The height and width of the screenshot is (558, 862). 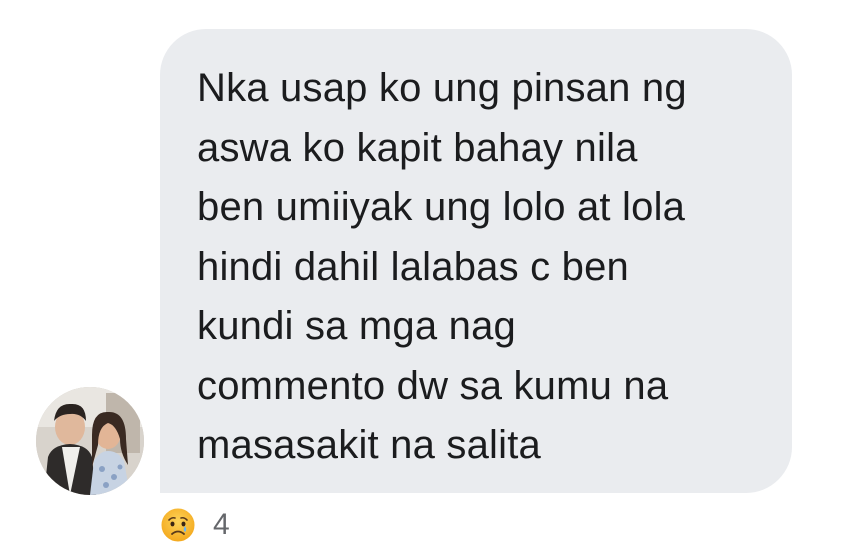 I want to click on avatar-photo, so click(x=90, y=441).